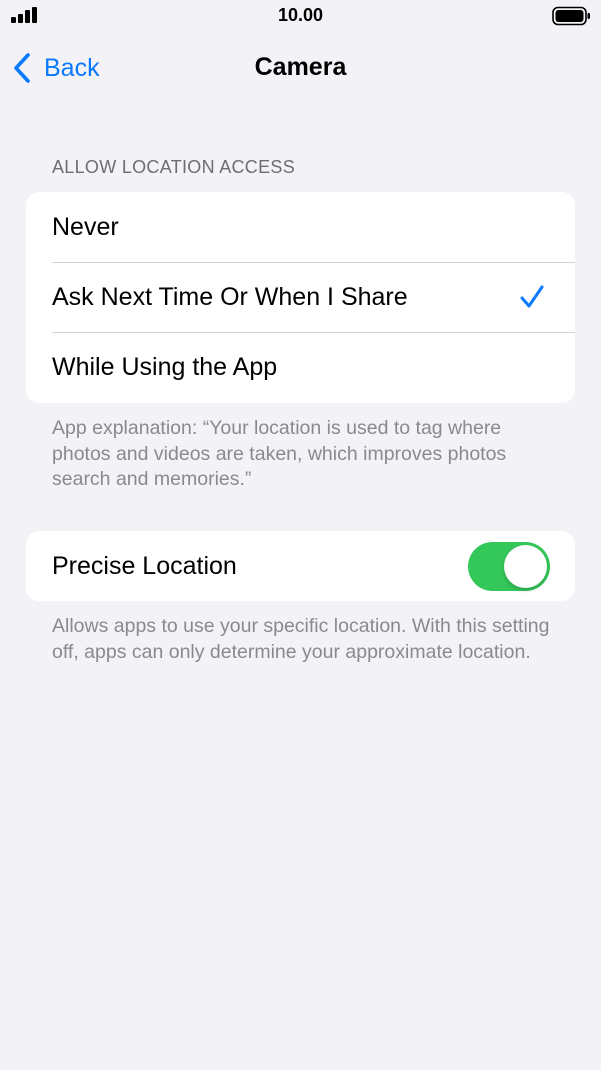  What do you see at coordinates (572, 16) in the screenshot?
I see `battery-icon` at bounding box center [572, 16].